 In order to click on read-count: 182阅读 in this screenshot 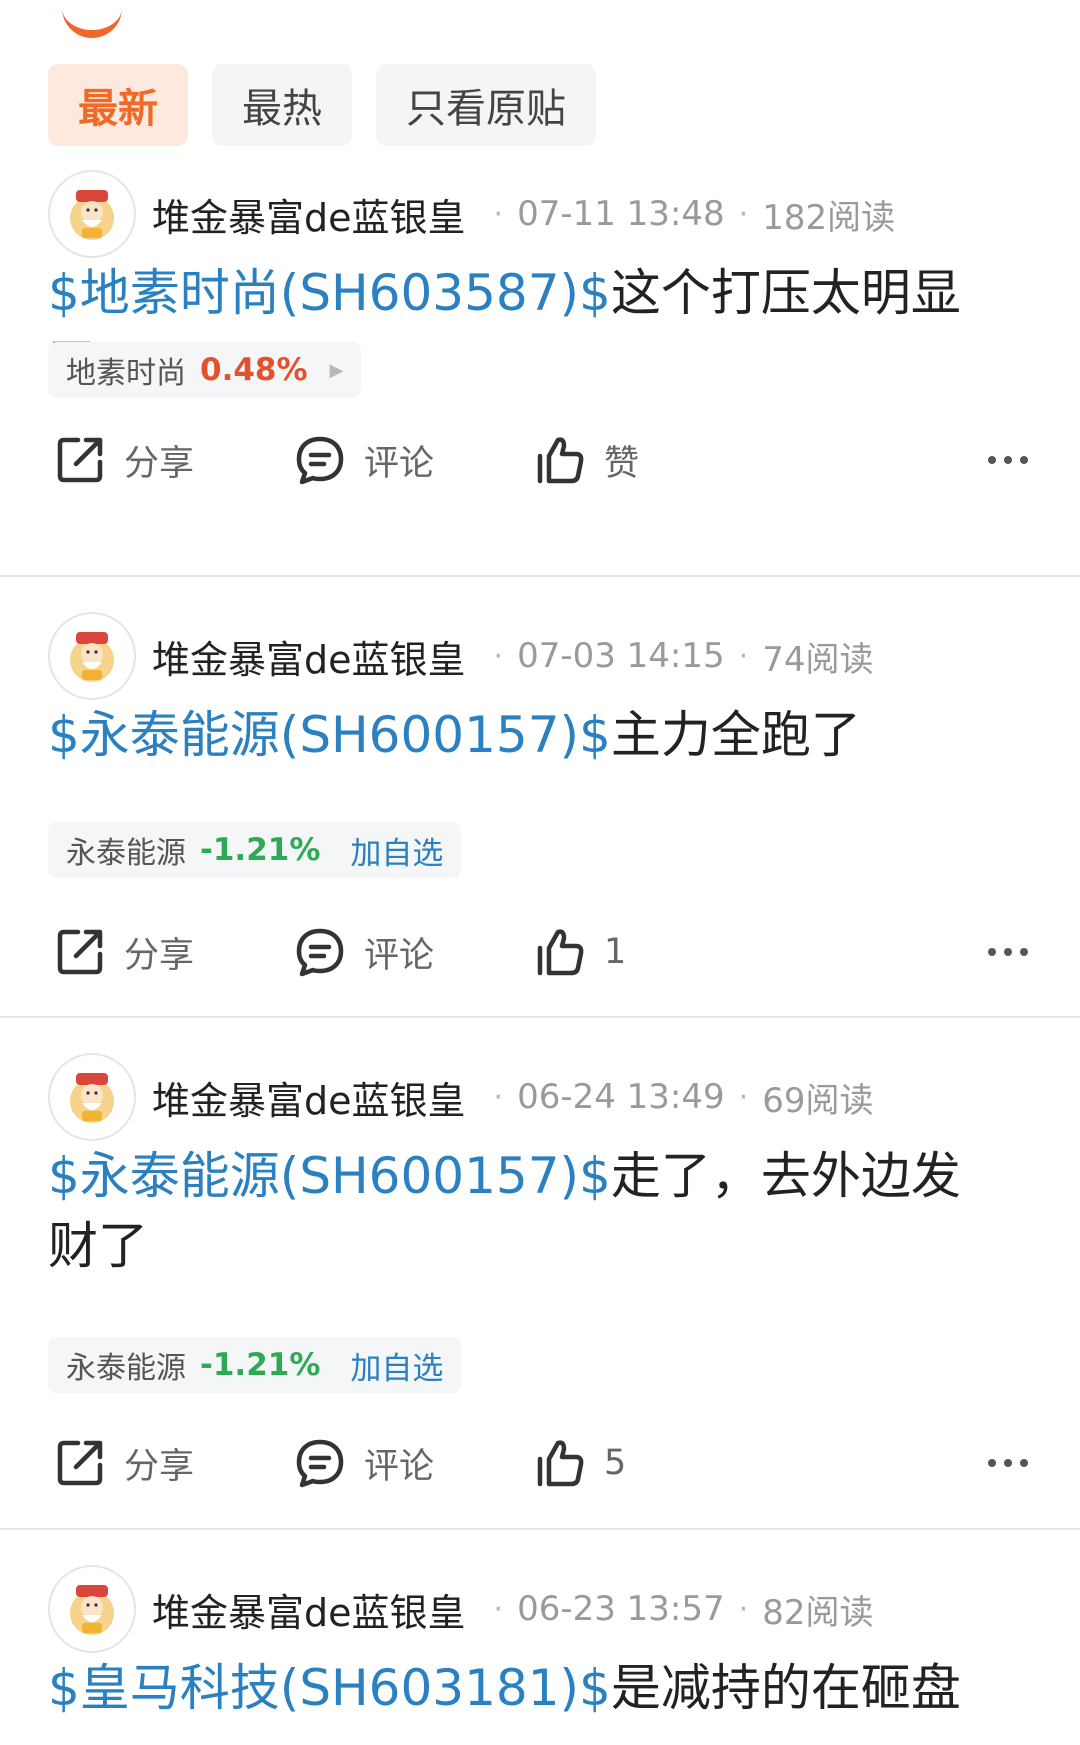, I will do `click(829, 217)`.